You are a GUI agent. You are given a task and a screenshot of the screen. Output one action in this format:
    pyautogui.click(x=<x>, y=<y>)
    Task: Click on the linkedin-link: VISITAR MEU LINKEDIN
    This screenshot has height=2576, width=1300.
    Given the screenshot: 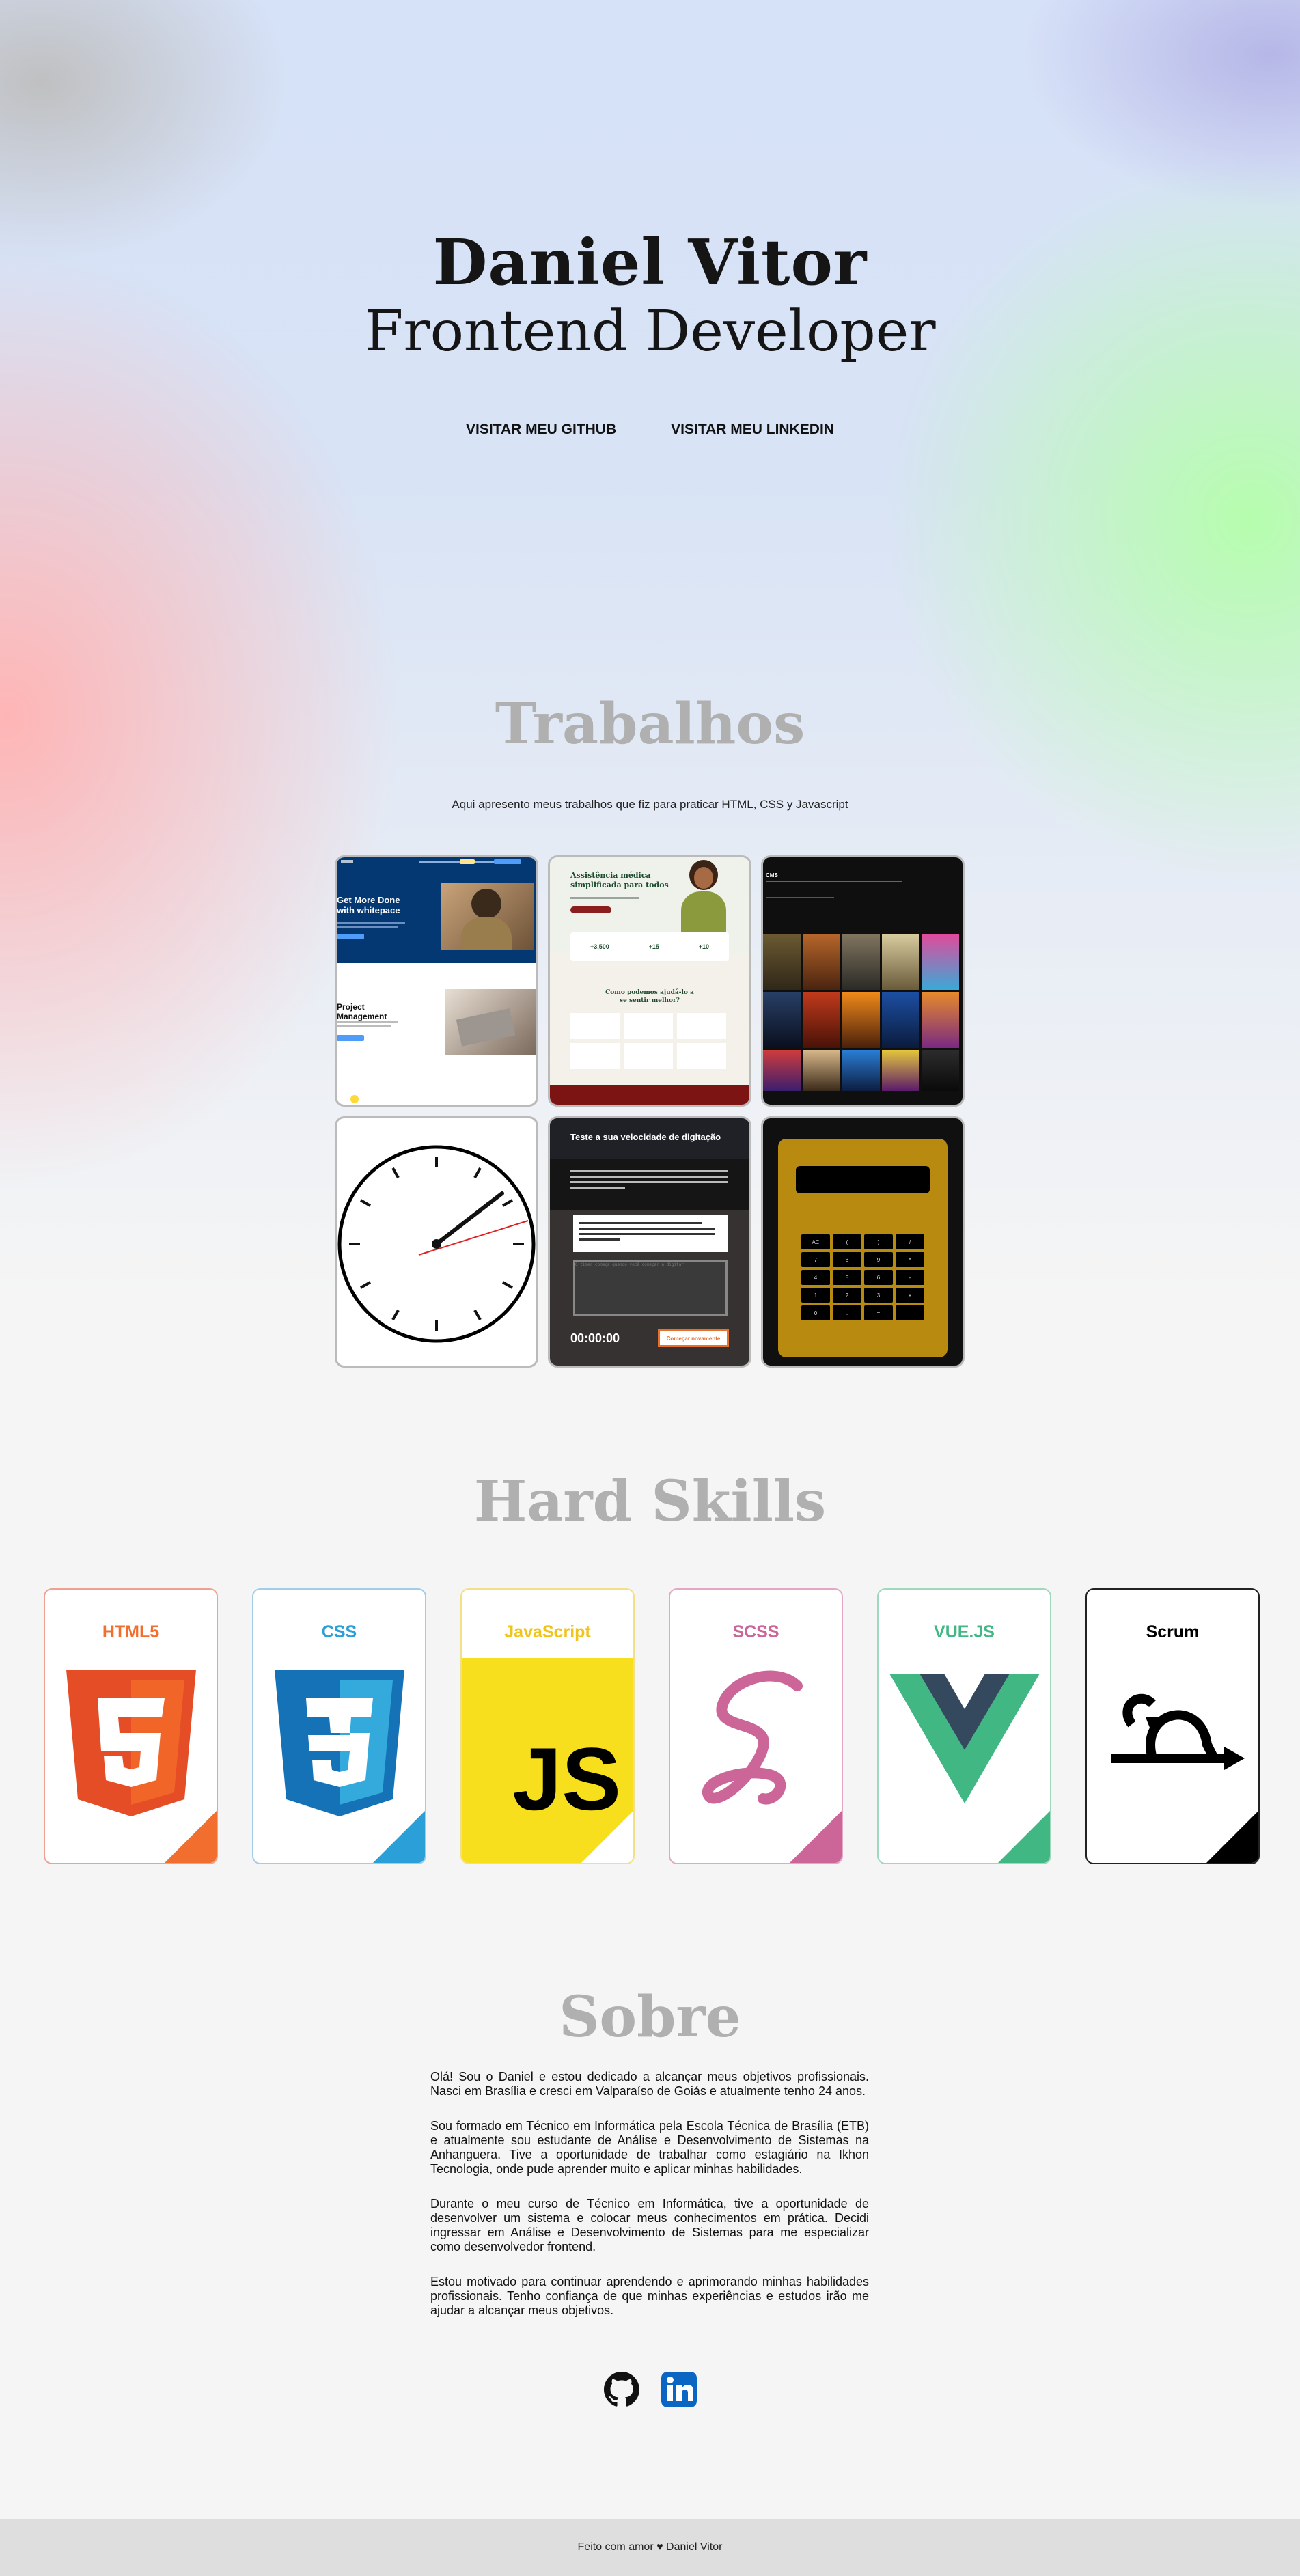 What is the action you would take?
    pyautogui.click(x=753, y=430)
    